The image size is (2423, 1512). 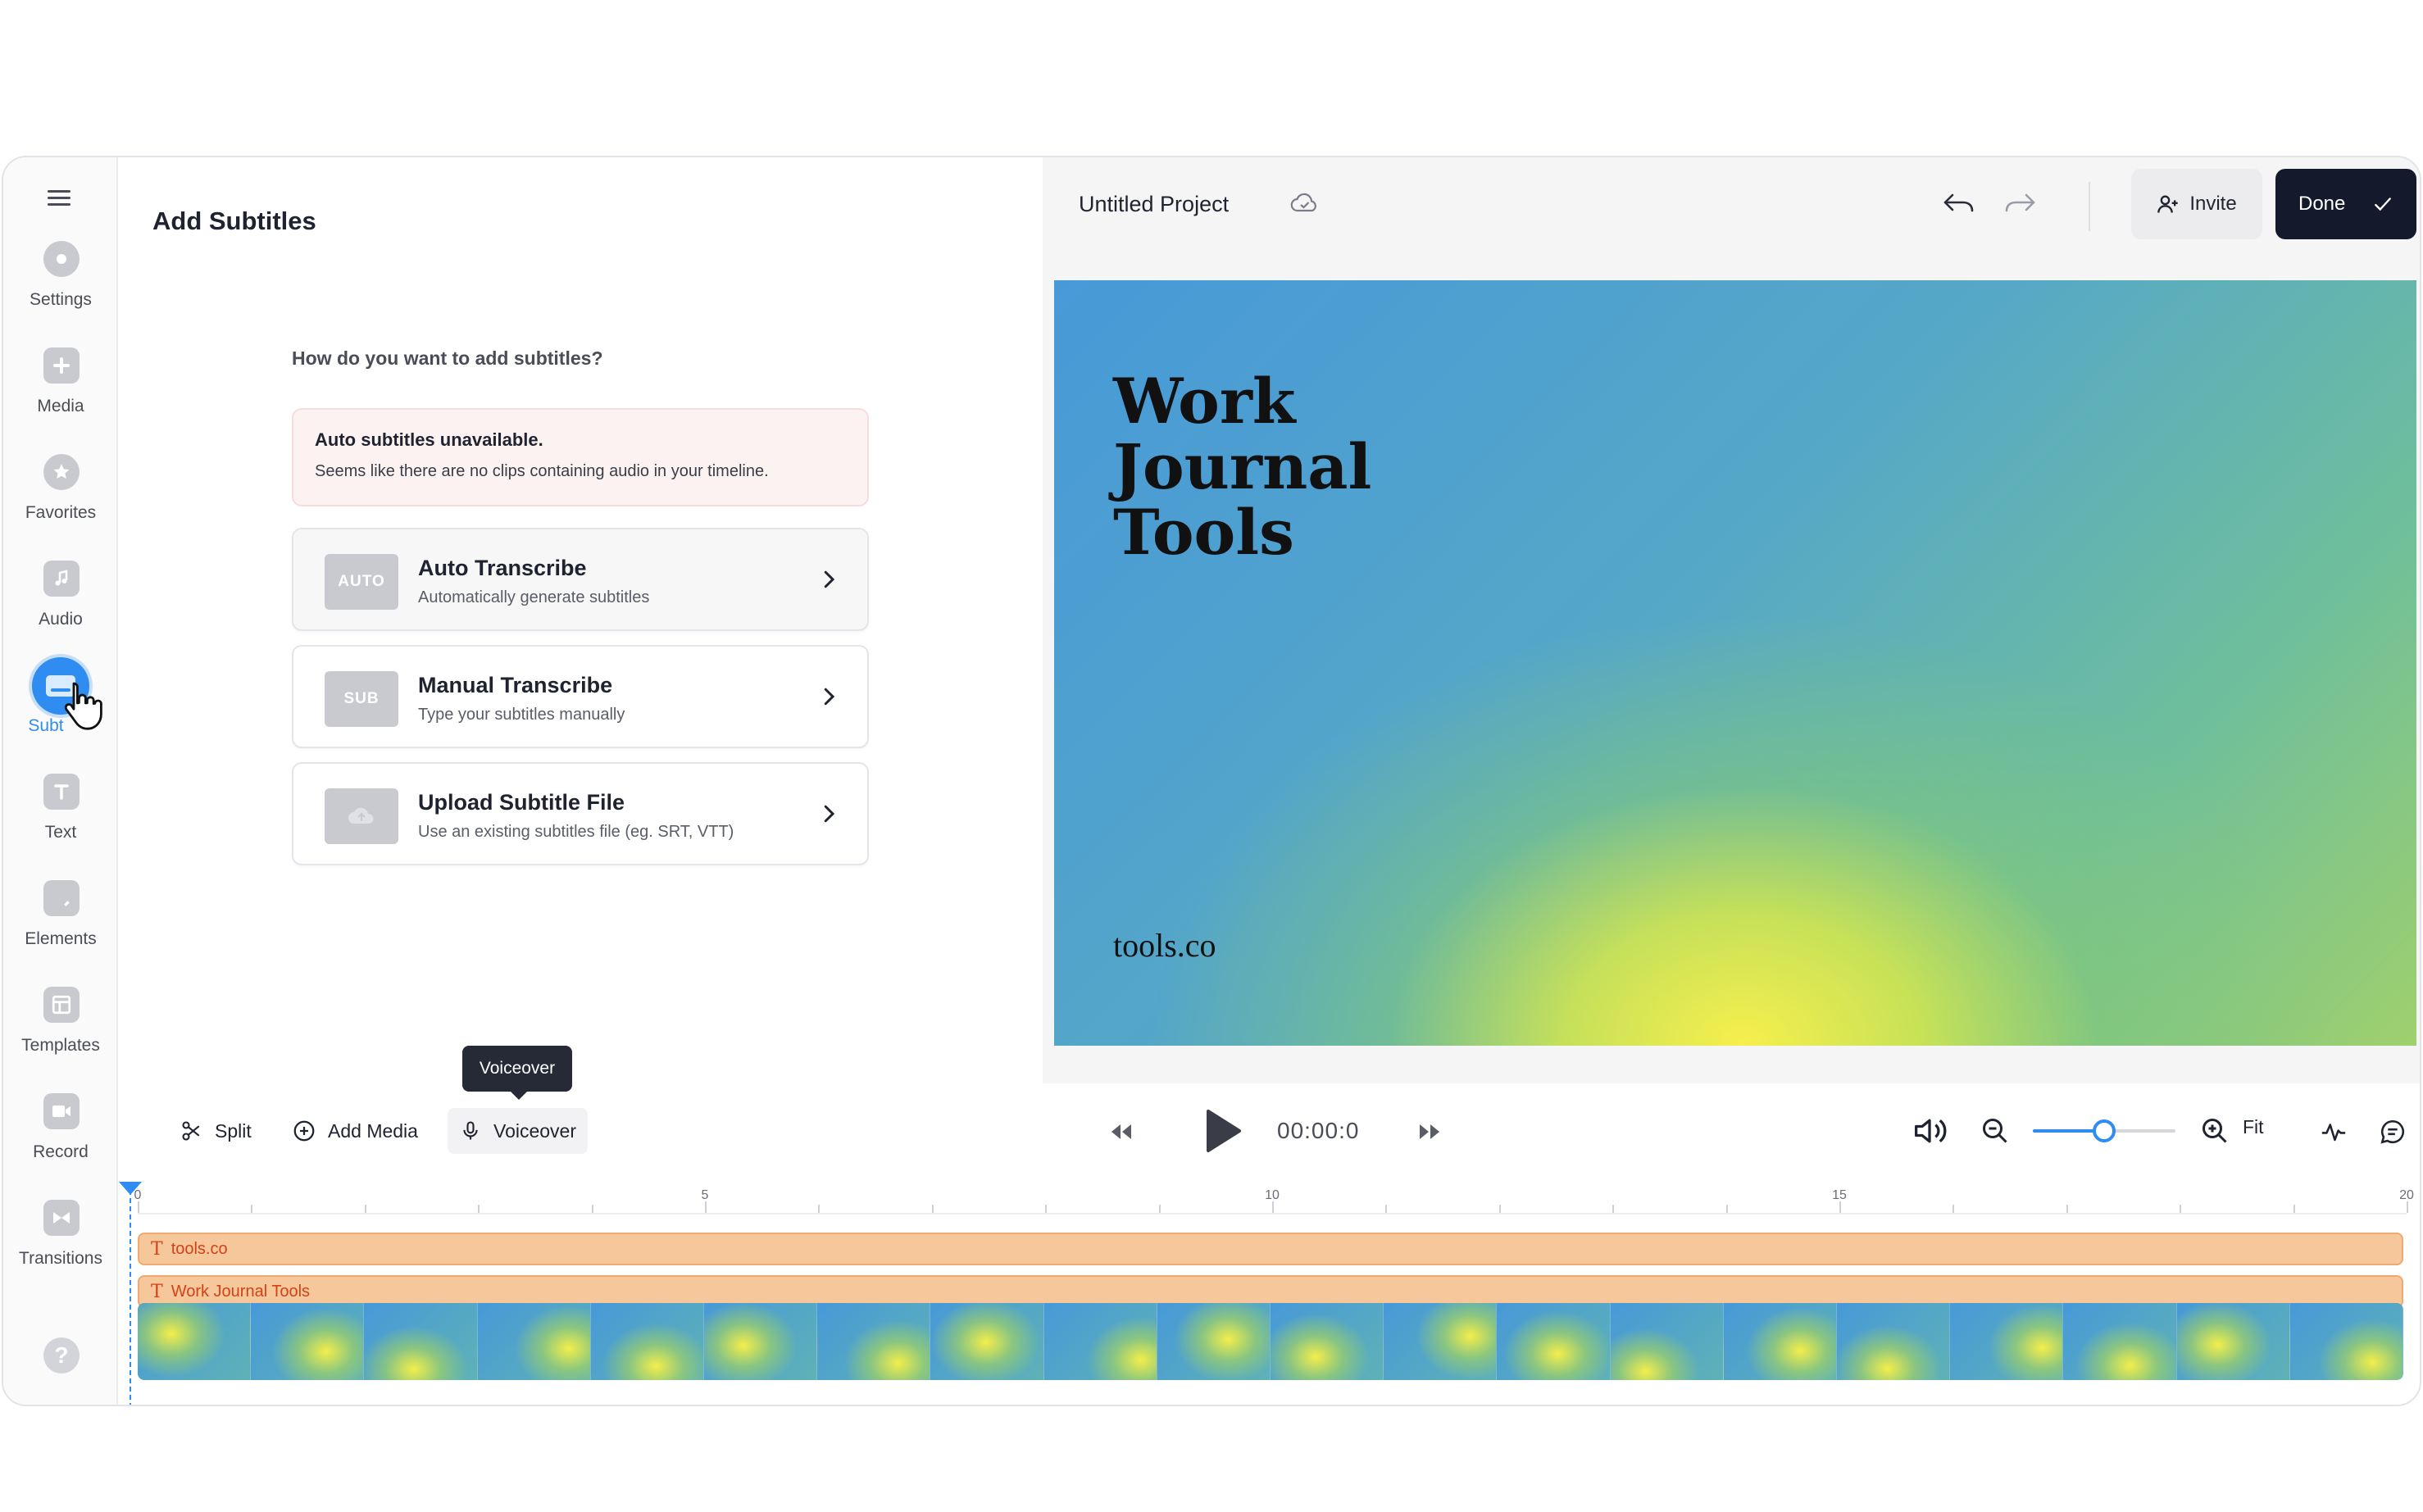 I want to click on ruler-label: 20, so click(x=2406, y=1195).